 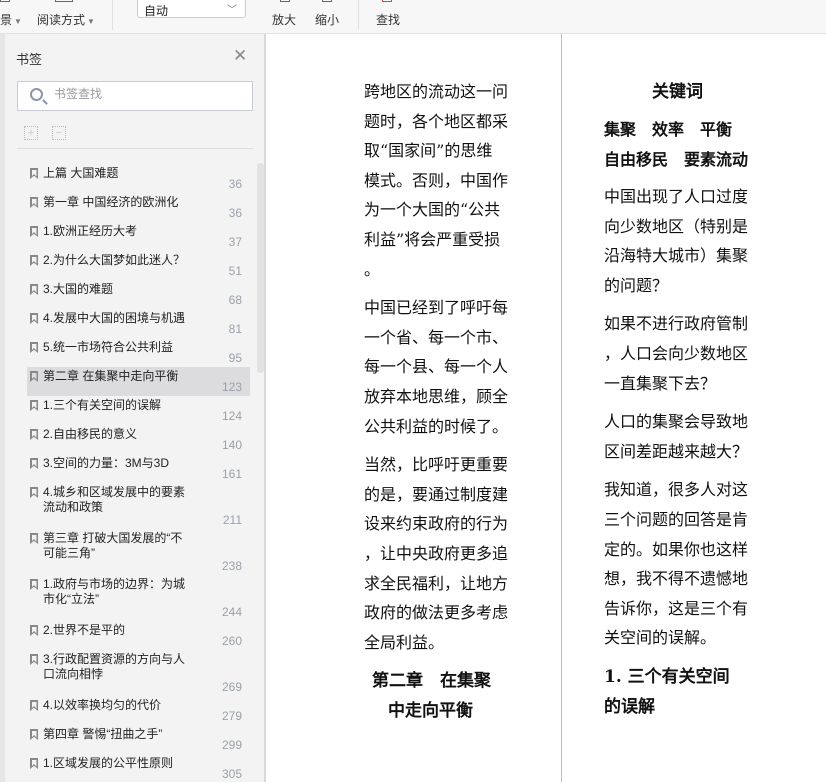 What do you see at coordinates (231, 566) in the screenshot?
I see `bookmark-page: 238` at bounding box center [231, 566].